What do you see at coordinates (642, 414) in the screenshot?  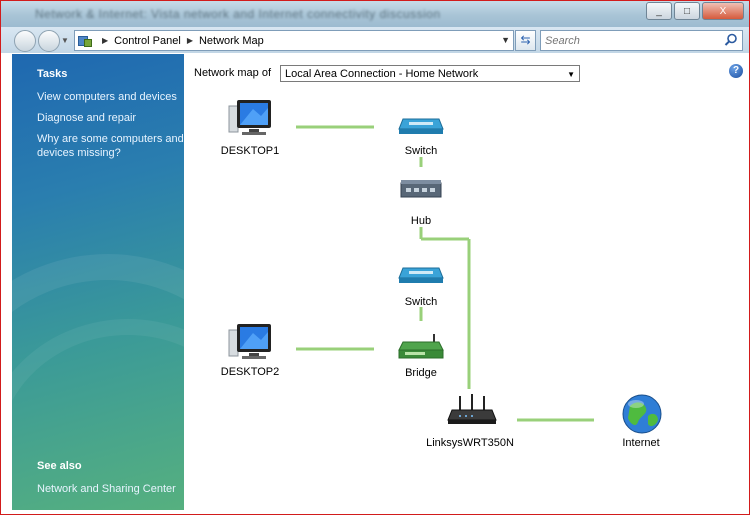 I see `internet-globe-icon` at bounding box center [642, 414].